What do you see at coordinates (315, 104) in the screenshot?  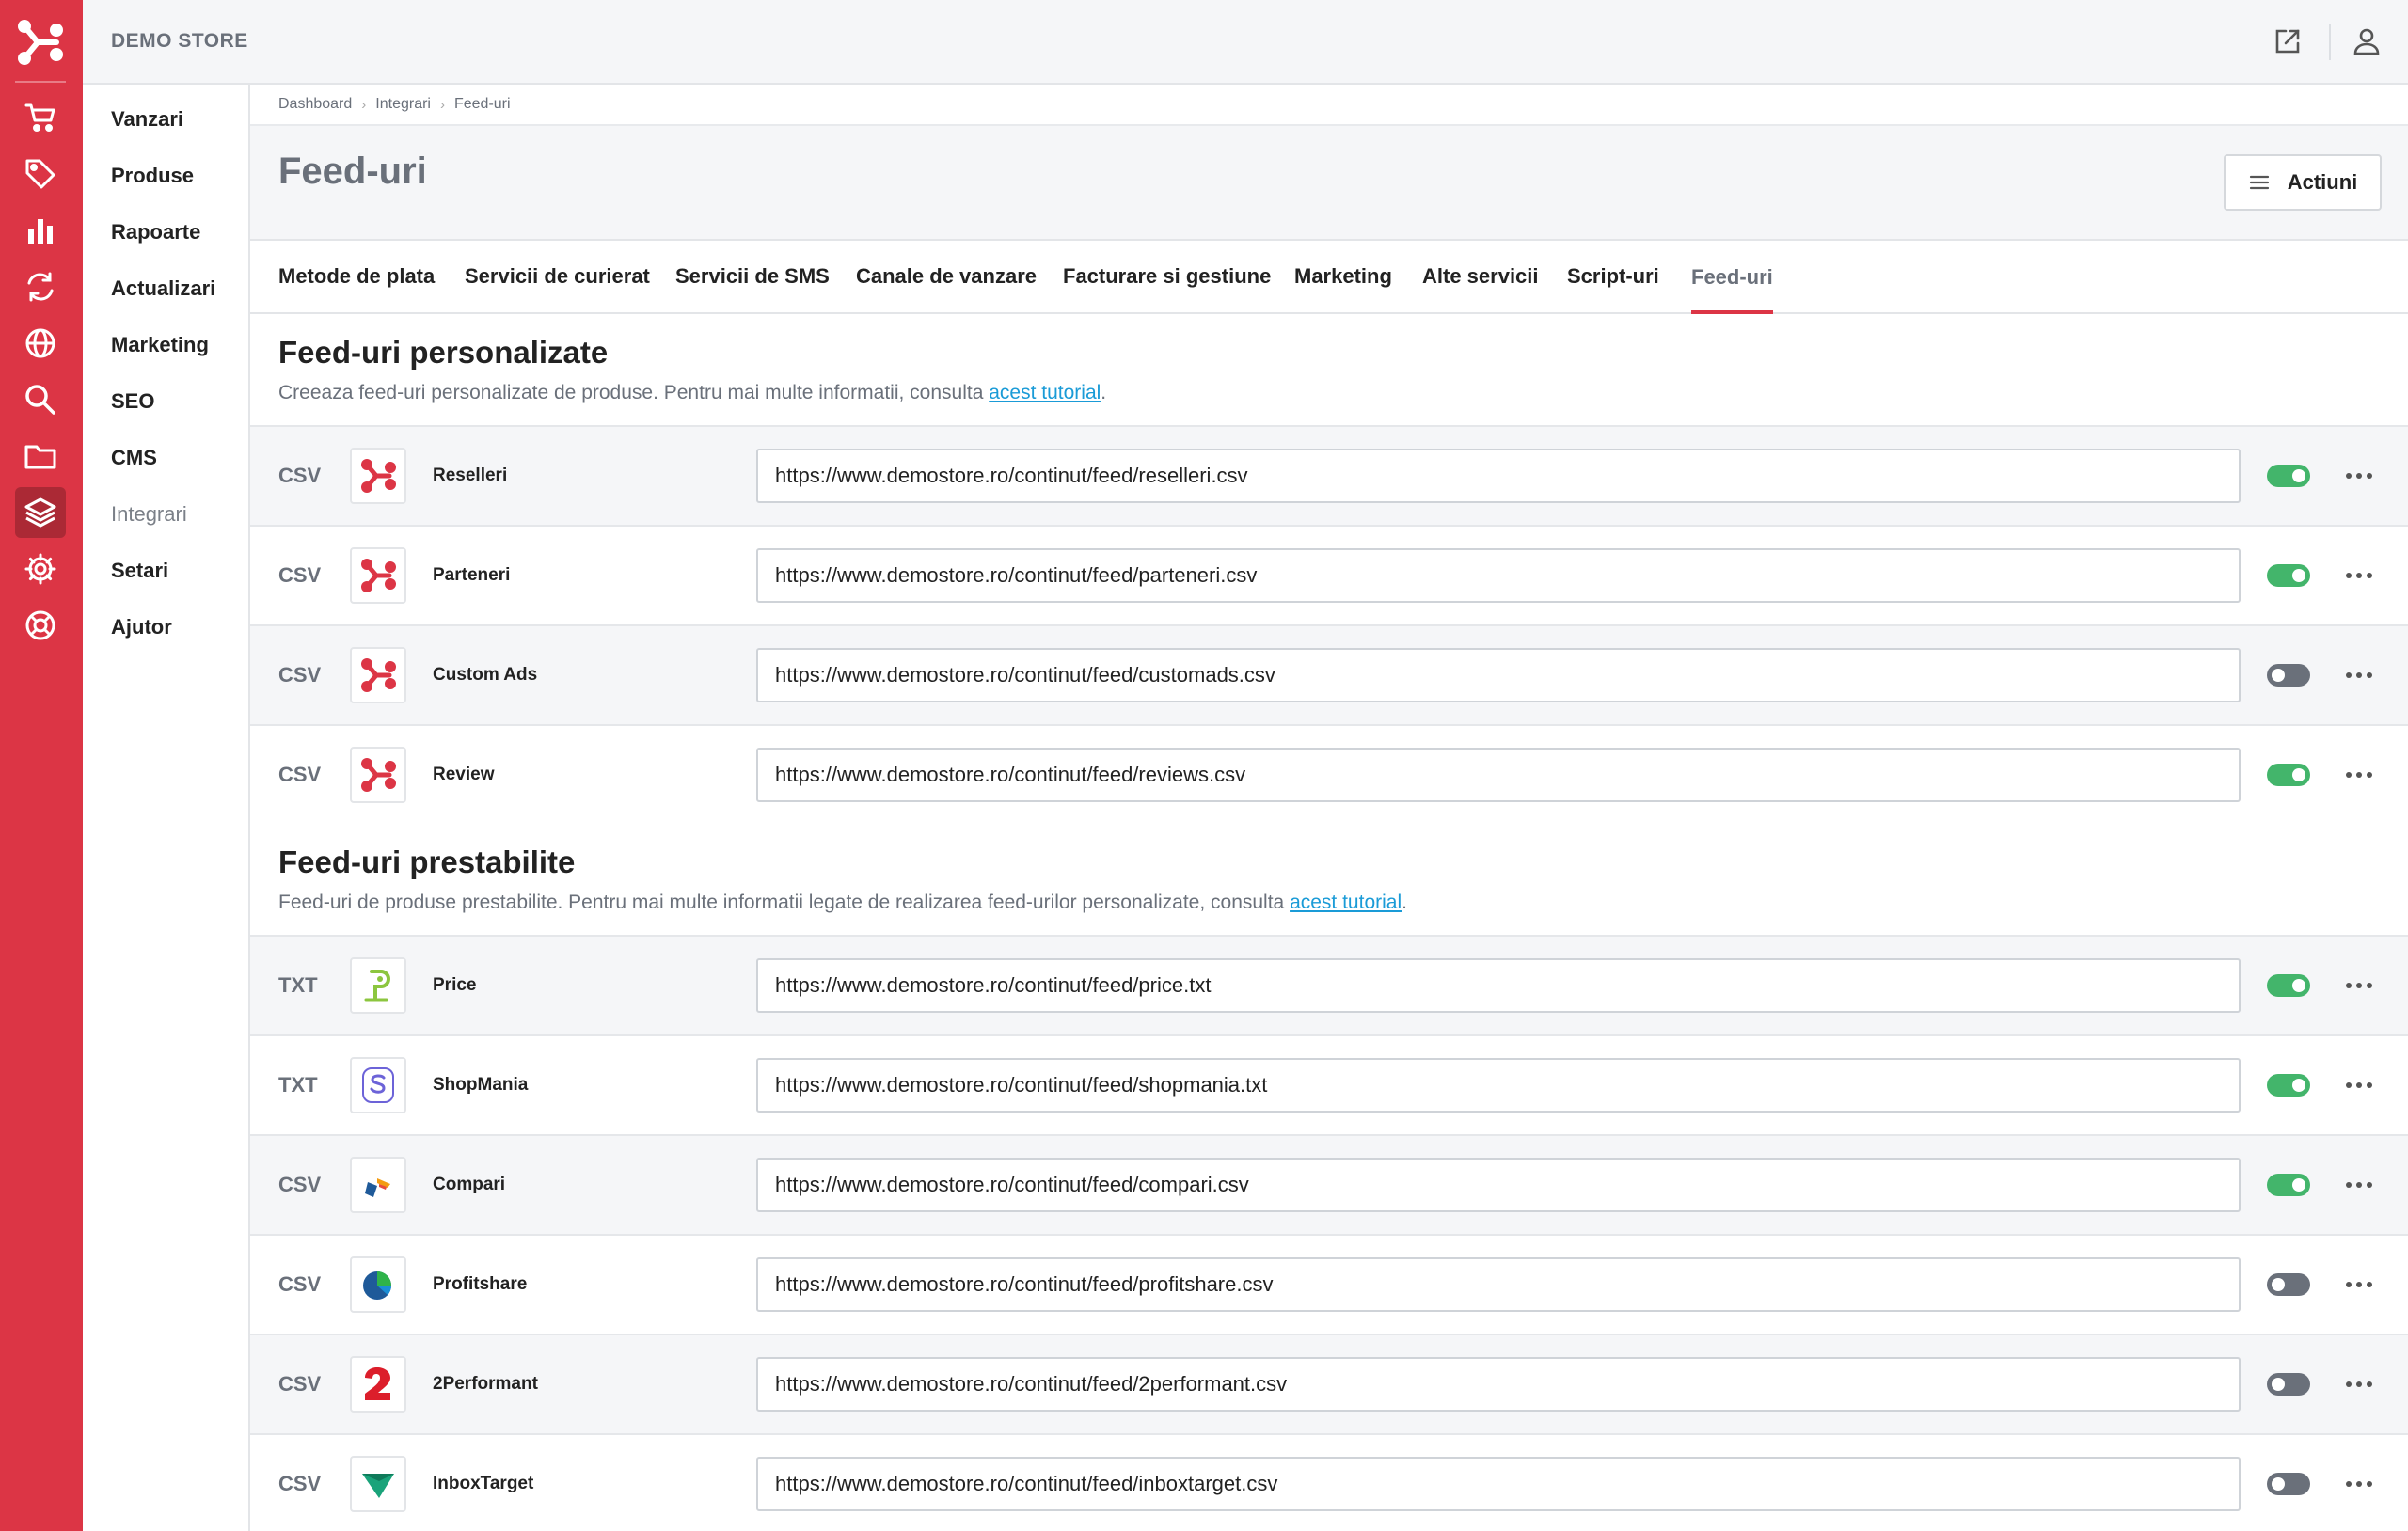 I see `breadcrumb-item: Dashboard` at bounding box center [315, 104].